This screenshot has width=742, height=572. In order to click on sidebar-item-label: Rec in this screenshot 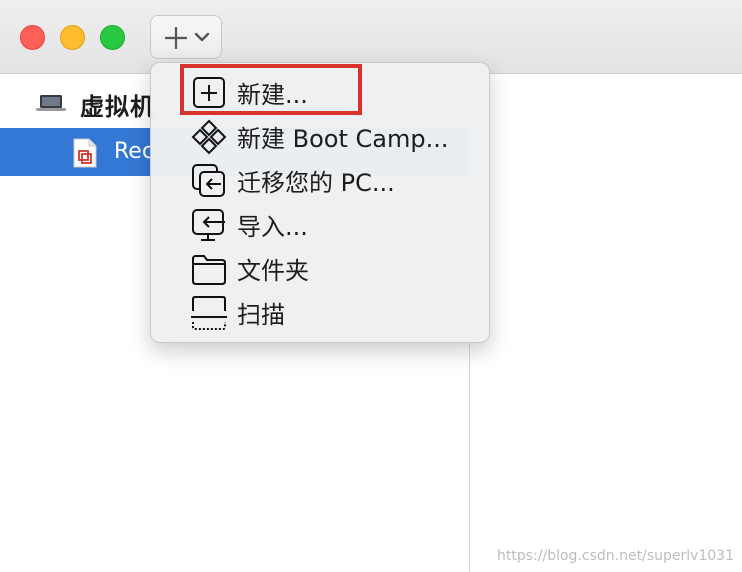, I will do `click(134, 151)`.